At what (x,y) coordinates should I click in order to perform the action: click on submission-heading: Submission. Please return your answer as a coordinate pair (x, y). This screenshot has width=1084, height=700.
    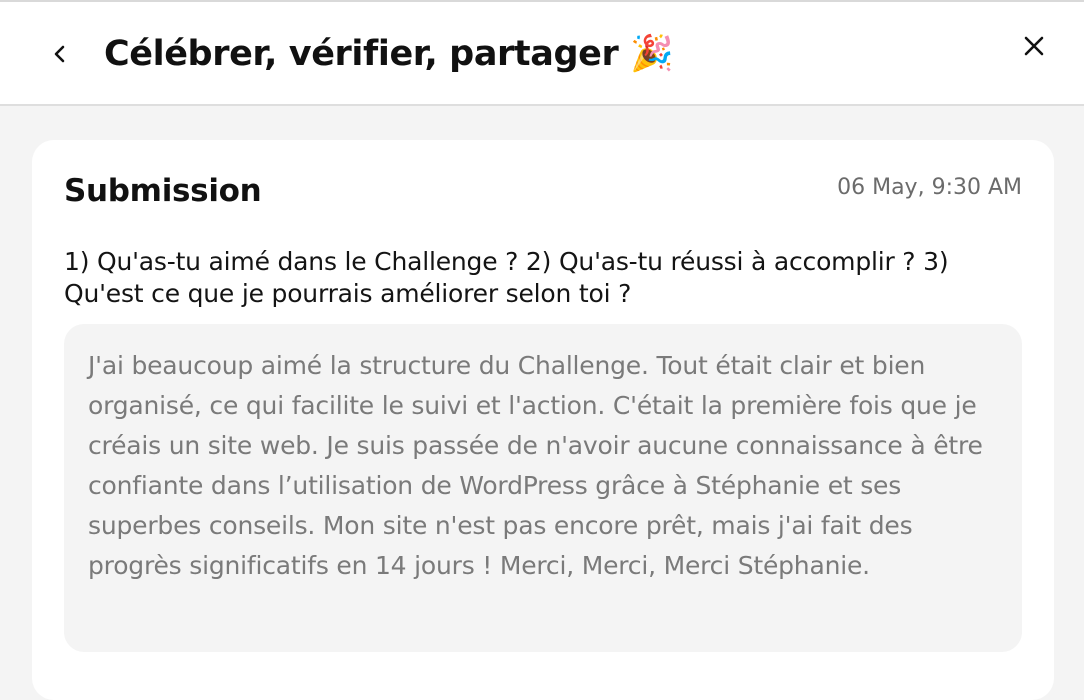
    Looking at the image, I should click on (163, 191).